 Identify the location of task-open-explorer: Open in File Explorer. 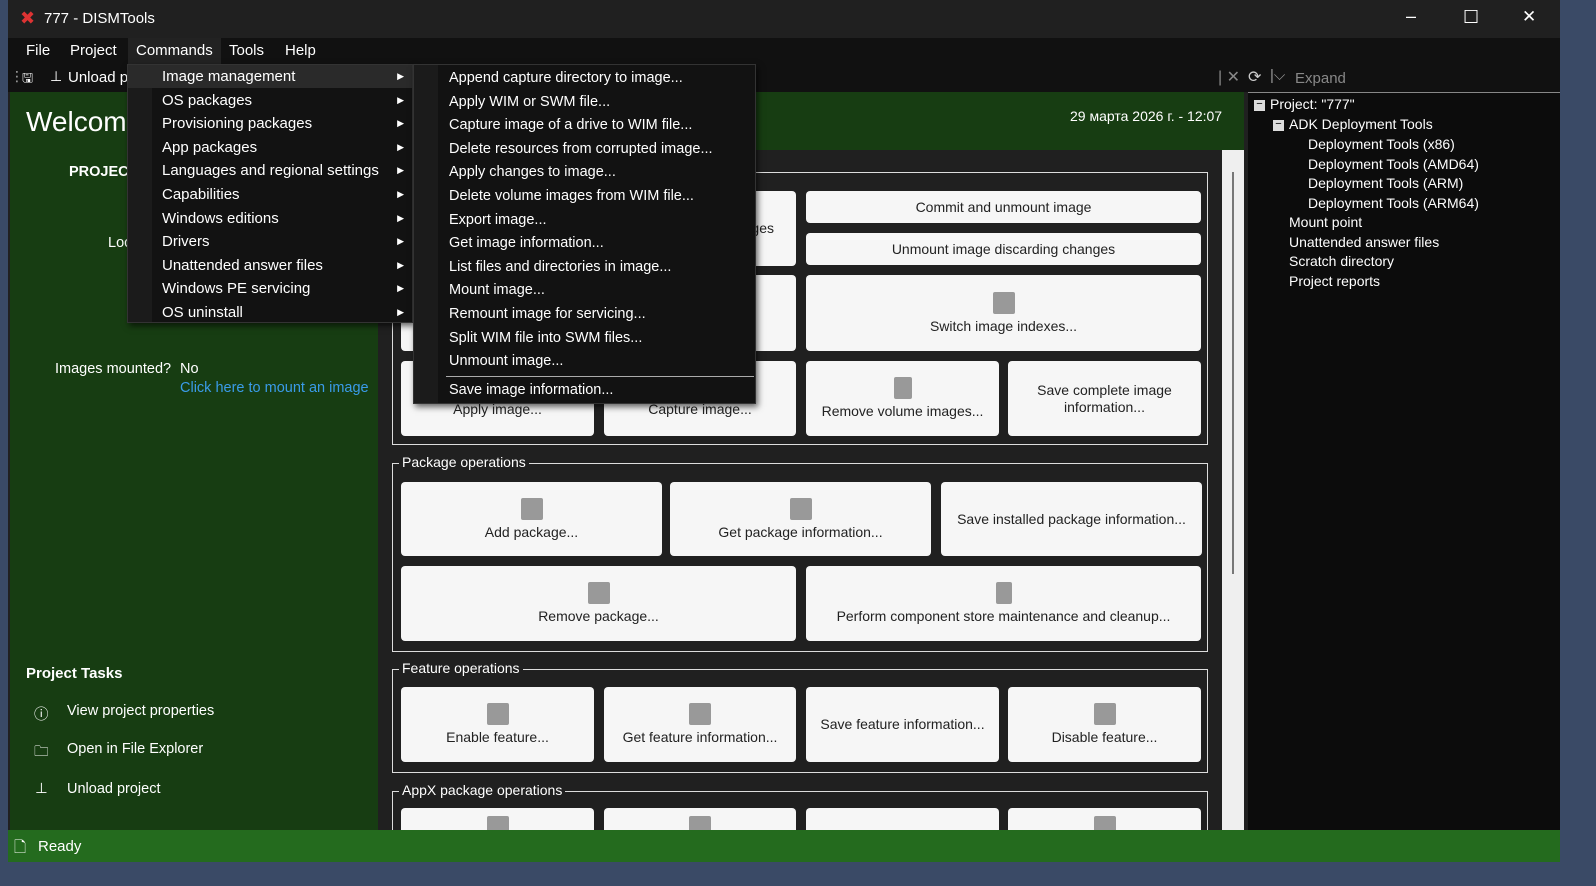
(135, 749).